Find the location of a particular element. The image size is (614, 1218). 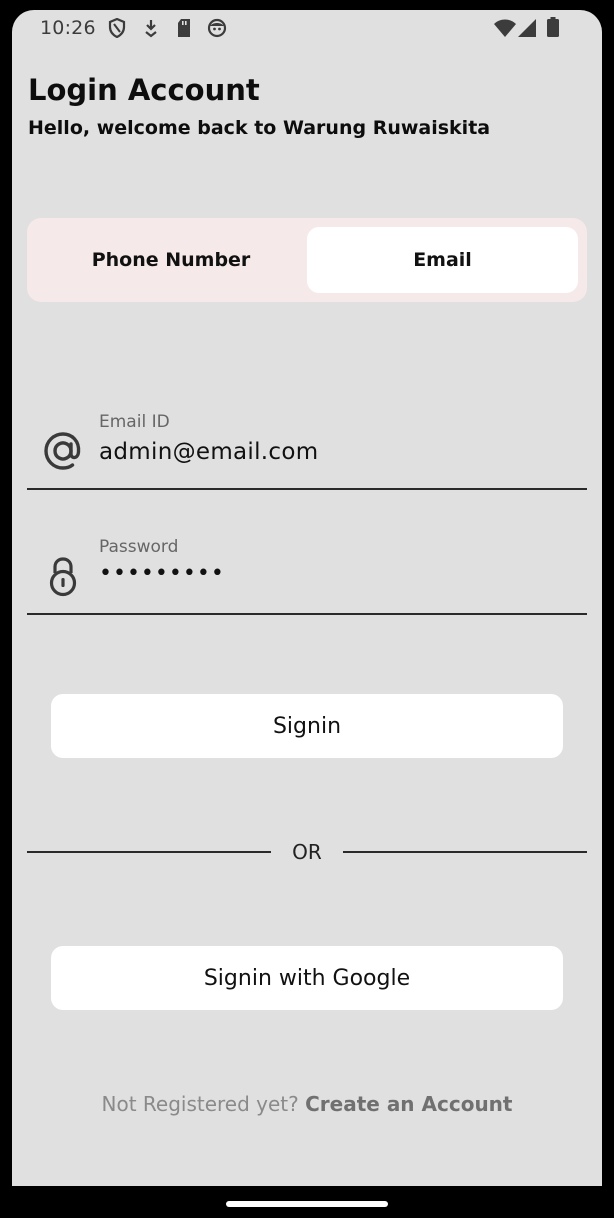

battery-icon is located at coordinates (553, 27).